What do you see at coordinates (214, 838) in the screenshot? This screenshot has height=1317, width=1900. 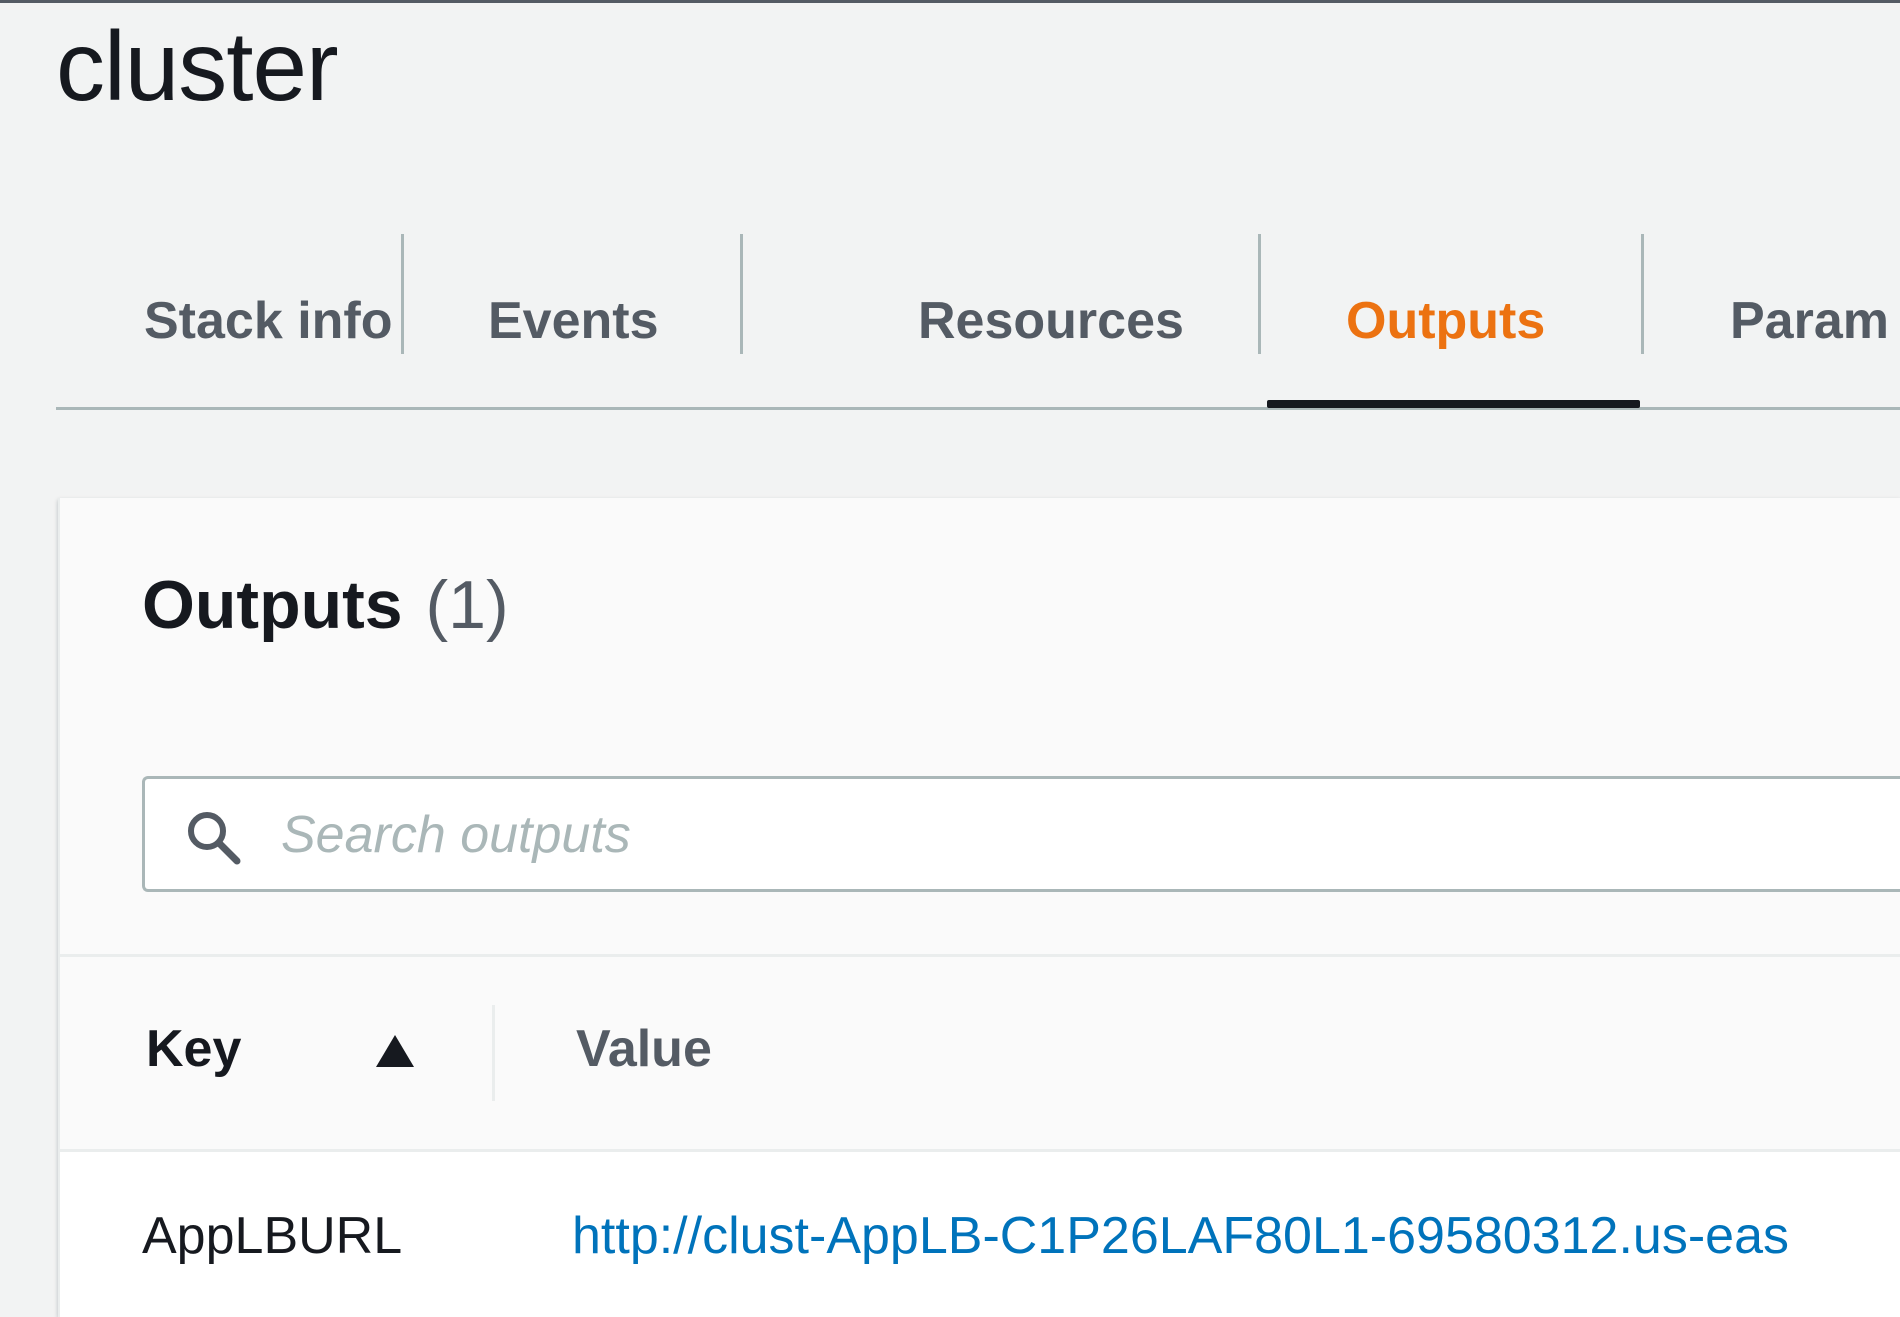 I see `search-icon` at bounding box center [214, 838].